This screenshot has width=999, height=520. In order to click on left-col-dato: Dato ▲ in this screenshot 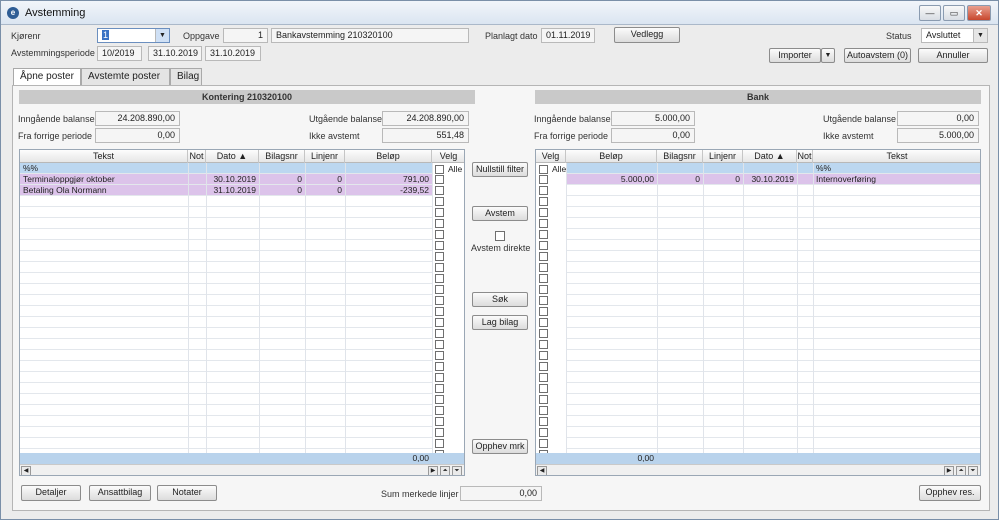, I will do `click(232, 156)`.